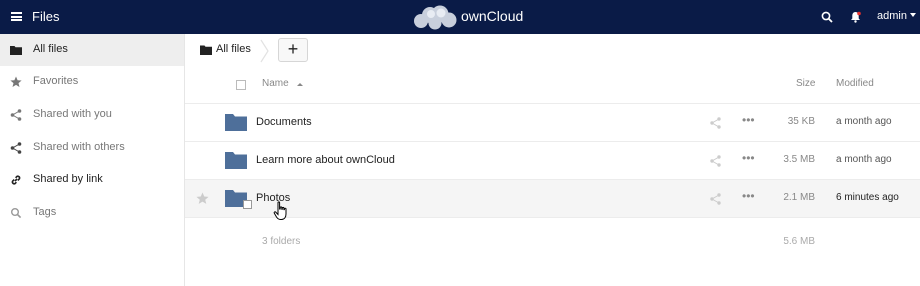 This screenshot has width=920, height=286. I want to click on sidebar-item-label: Shared with others, so click(79, 147).